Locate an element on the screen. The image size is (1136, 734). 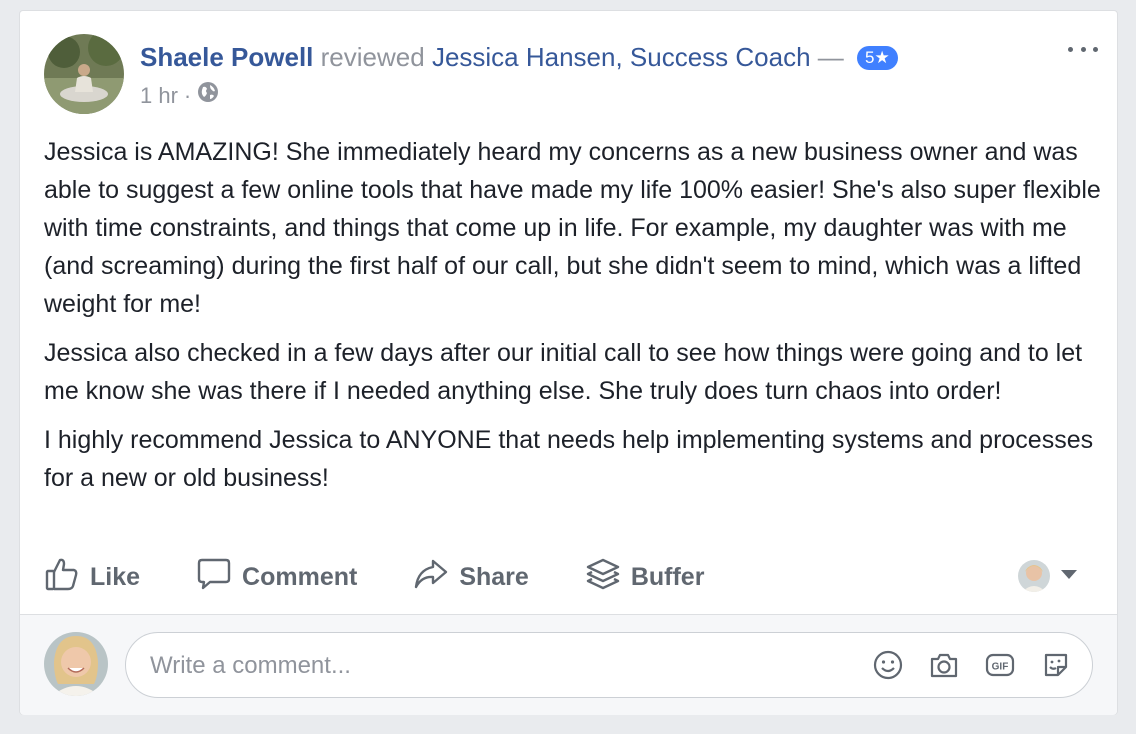
share-button: Share is located at coordinates (471, 577).